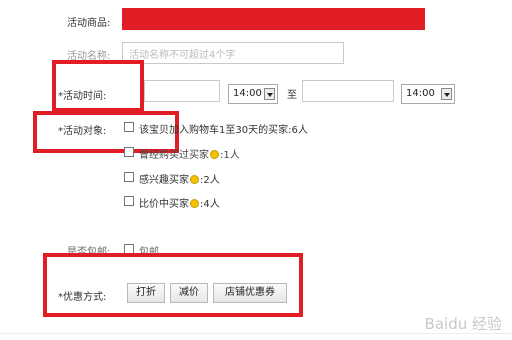 This screenshot has height=340, width=512. I want to click on target-option-cart: 该宝贝加入购物车1至30天的买家:6人, so click(223, 128).